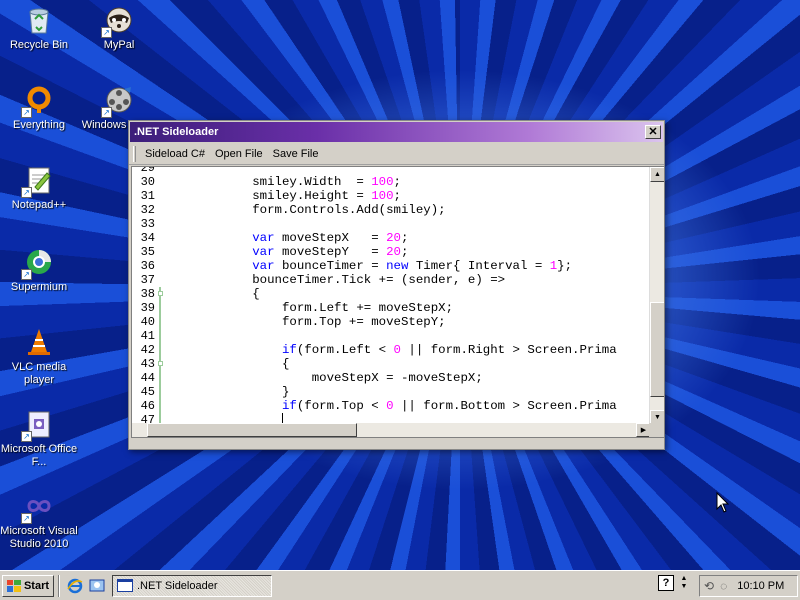 The image size is (800, 600). Describe the element at coordinates (147, 378) in the screenshot. I see `line-number: 44` at that location.